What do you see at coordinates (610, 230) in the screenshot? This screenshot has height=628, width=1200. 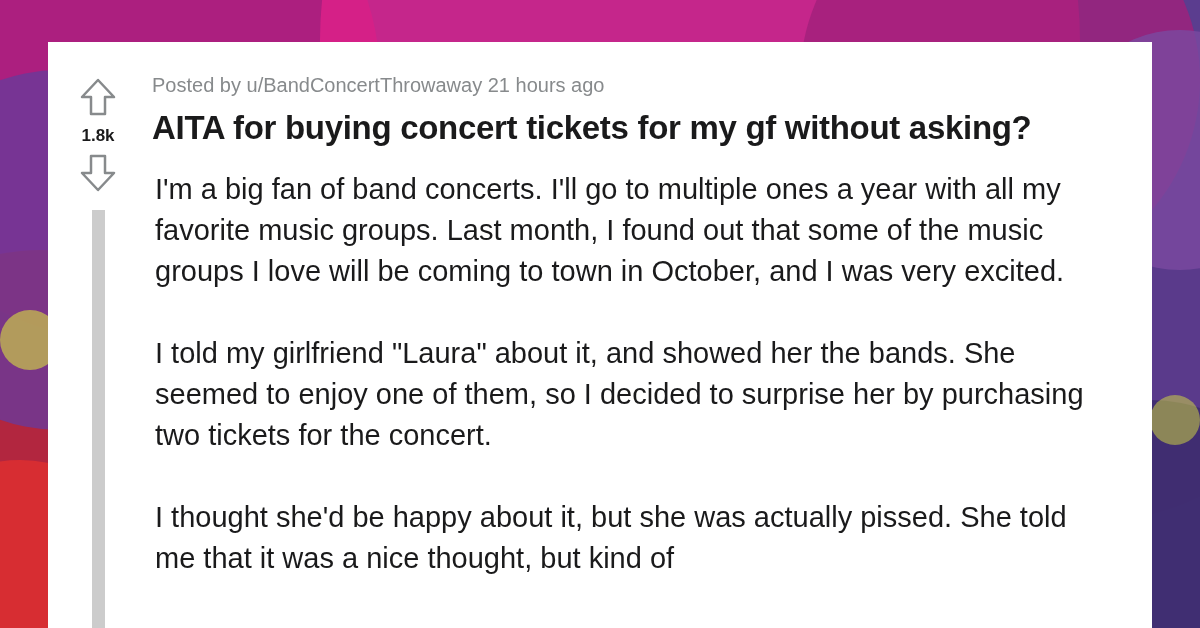 I see `post-paragraph: I'm a big fan of band concerts. I'll go to multiple ones a year with all my favorite music groups. Last month, I found out that some of the music groups I love will be coming to town in October, and I was very excited.` at bounding box center [610, 230].